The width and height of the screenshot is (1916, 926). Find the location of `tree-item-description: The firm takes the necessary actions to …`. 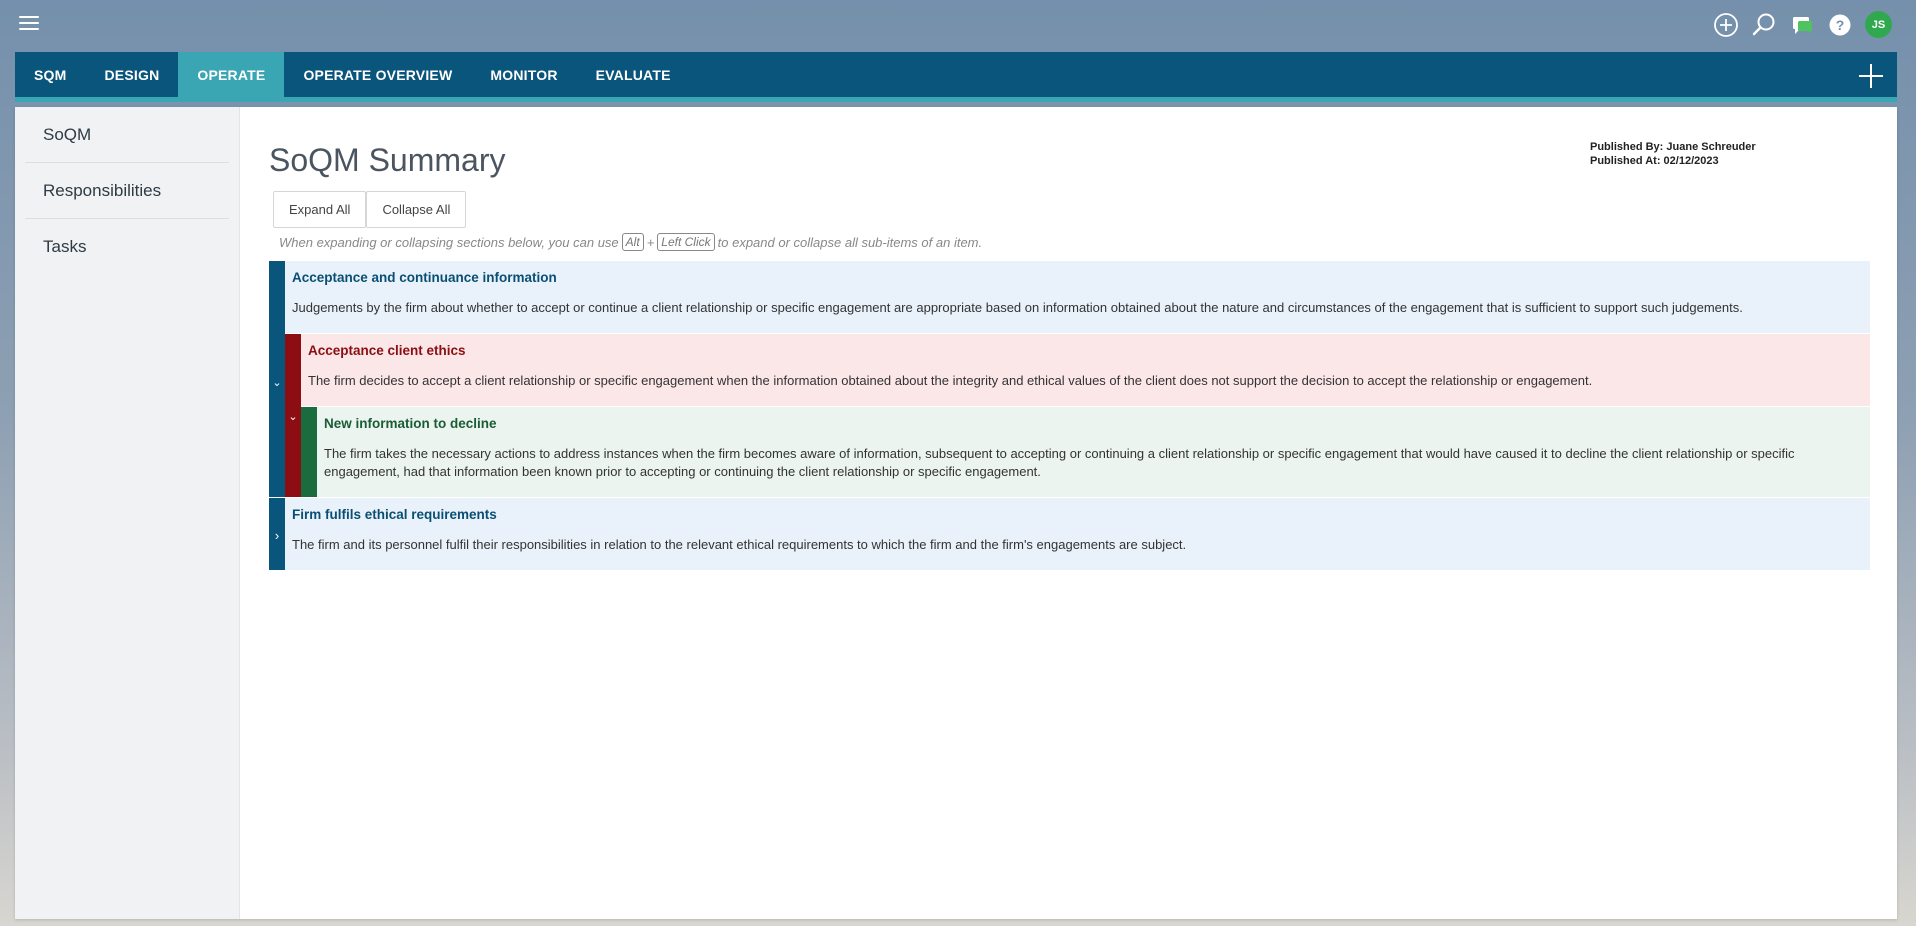

tree-item-description: The firm takes the necessary actions to … is located at coordinates (1059, 462).